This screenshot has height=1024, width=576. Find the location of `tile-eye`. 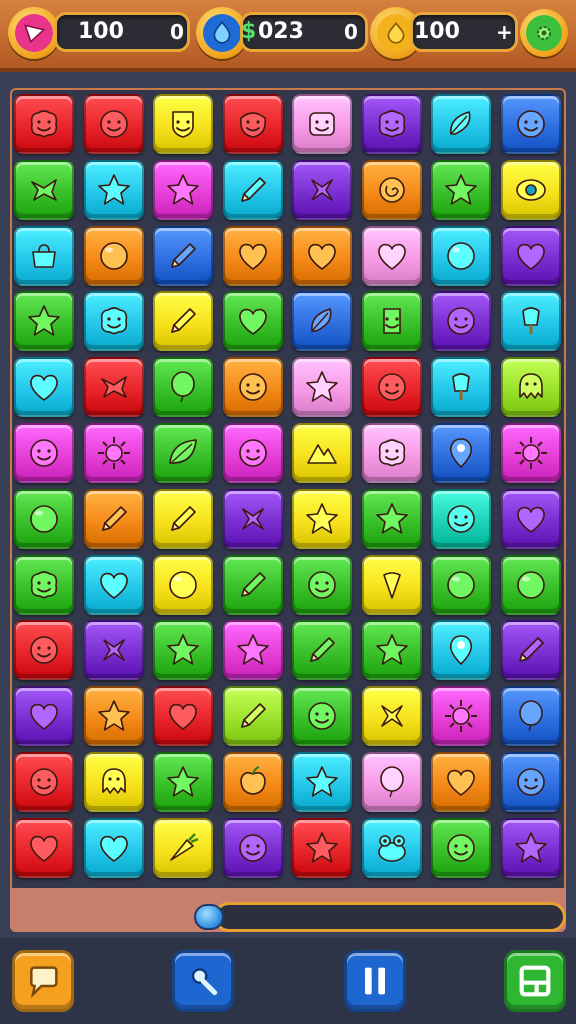

tile-eye is located at coordinates (530, 189).